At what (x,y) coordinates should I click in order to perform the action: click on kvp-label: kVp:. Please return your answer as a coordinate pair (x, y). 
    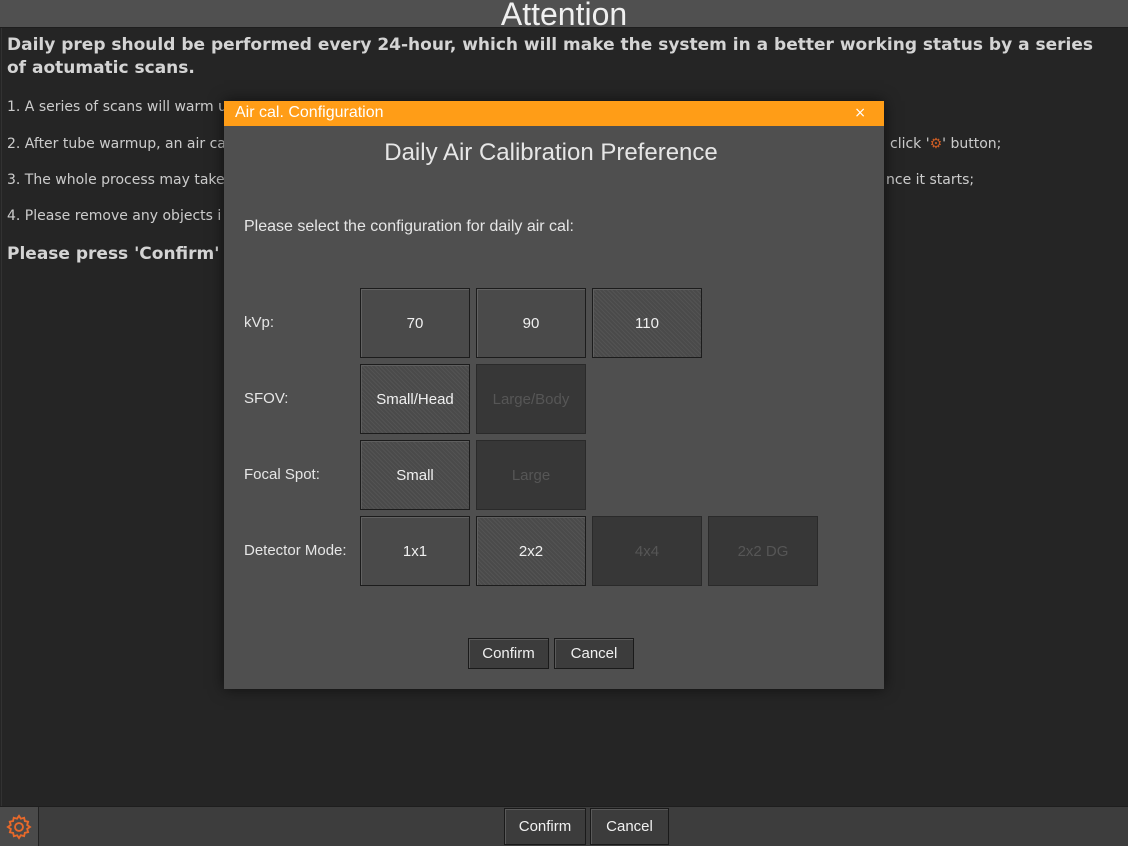
    Looking at the image, I should click on (259, 322).